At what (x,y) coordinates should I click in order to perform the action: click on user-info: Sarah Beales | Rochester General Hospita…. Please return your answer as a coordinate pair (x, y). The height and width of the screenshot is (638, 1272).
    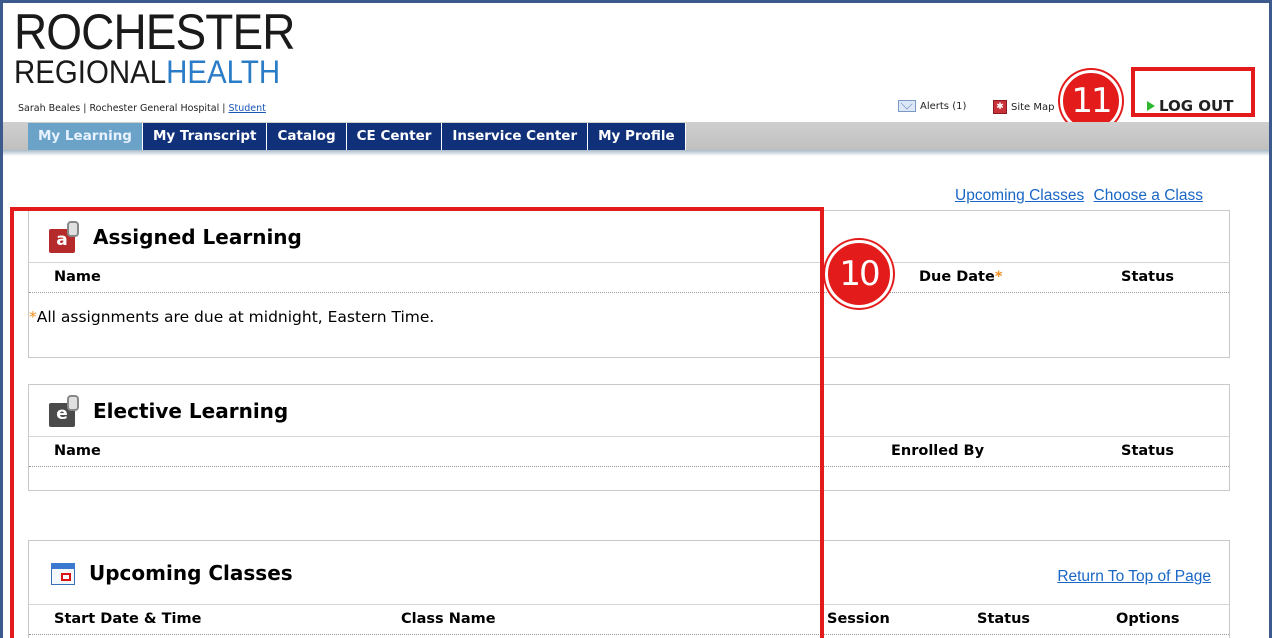
    Looking at the image, I should click on (142, 108).